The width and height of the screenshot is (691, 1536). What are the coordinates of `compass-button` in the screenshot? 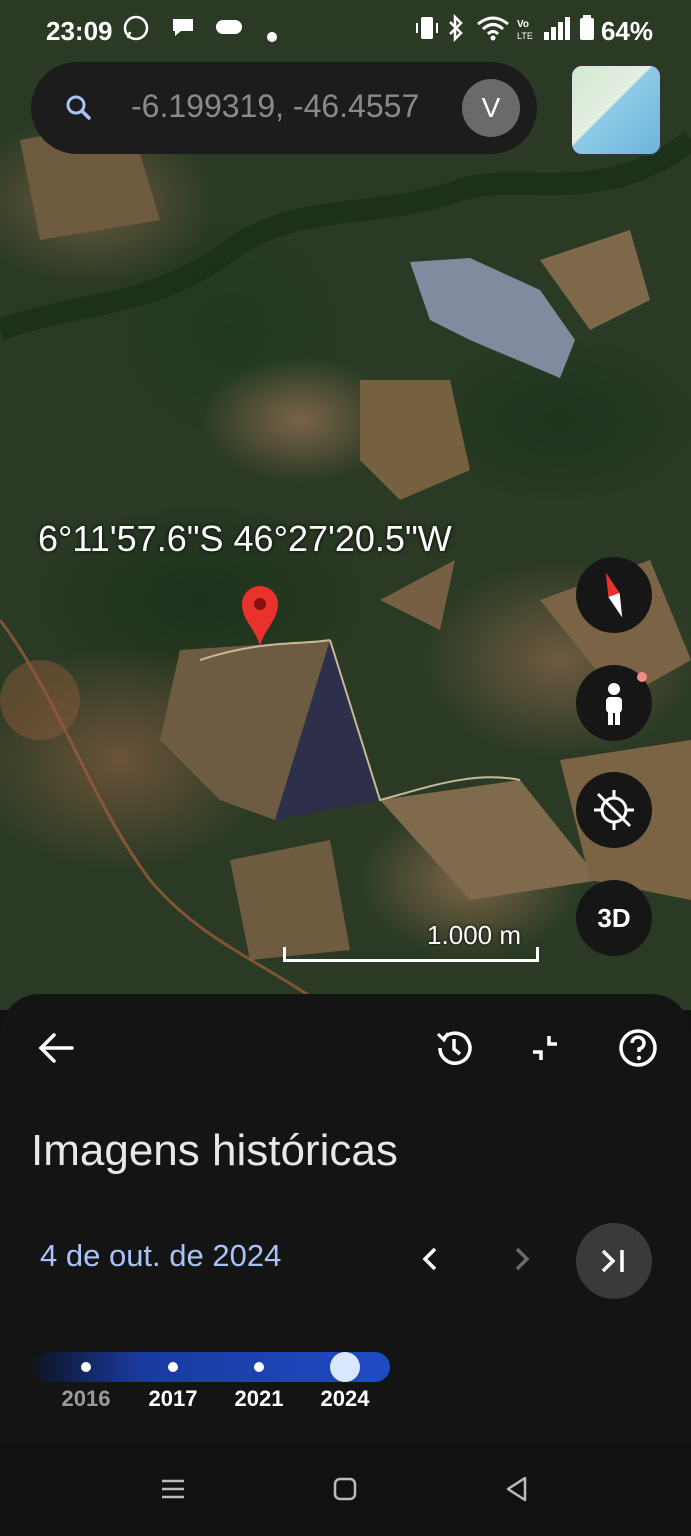 It's located at (614, 595).